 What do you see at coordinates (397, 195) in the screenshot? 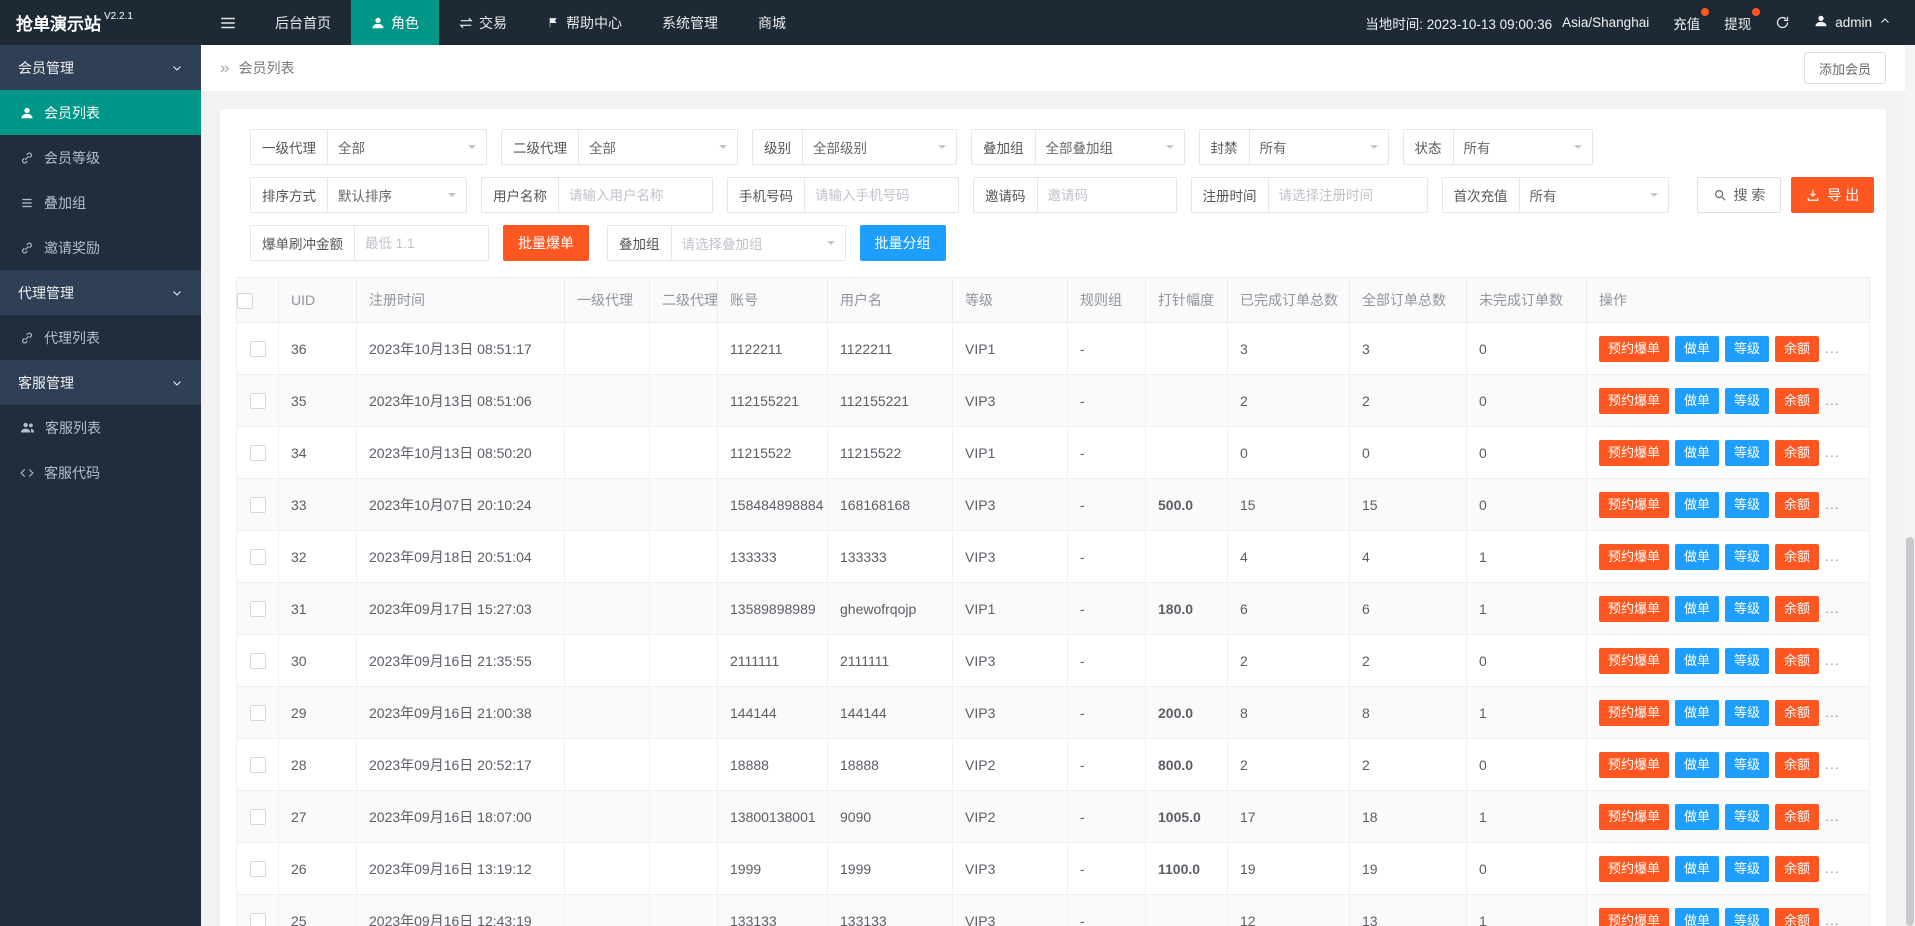
I see `sort-order-select: 默认排序` at bounding box center [397, 195].